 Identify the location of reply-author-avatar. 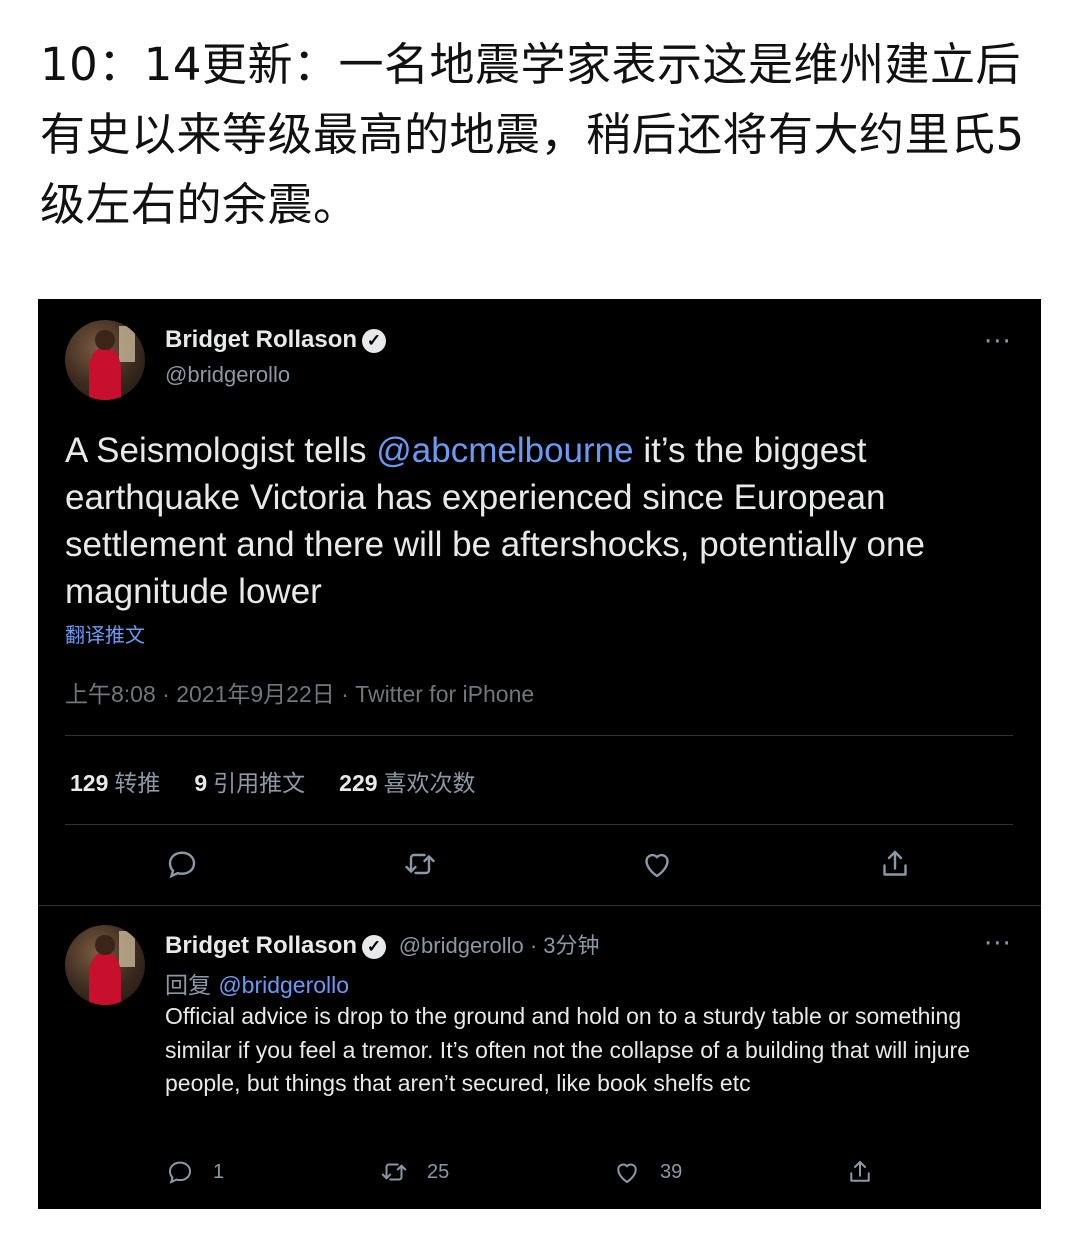
(105, 965).